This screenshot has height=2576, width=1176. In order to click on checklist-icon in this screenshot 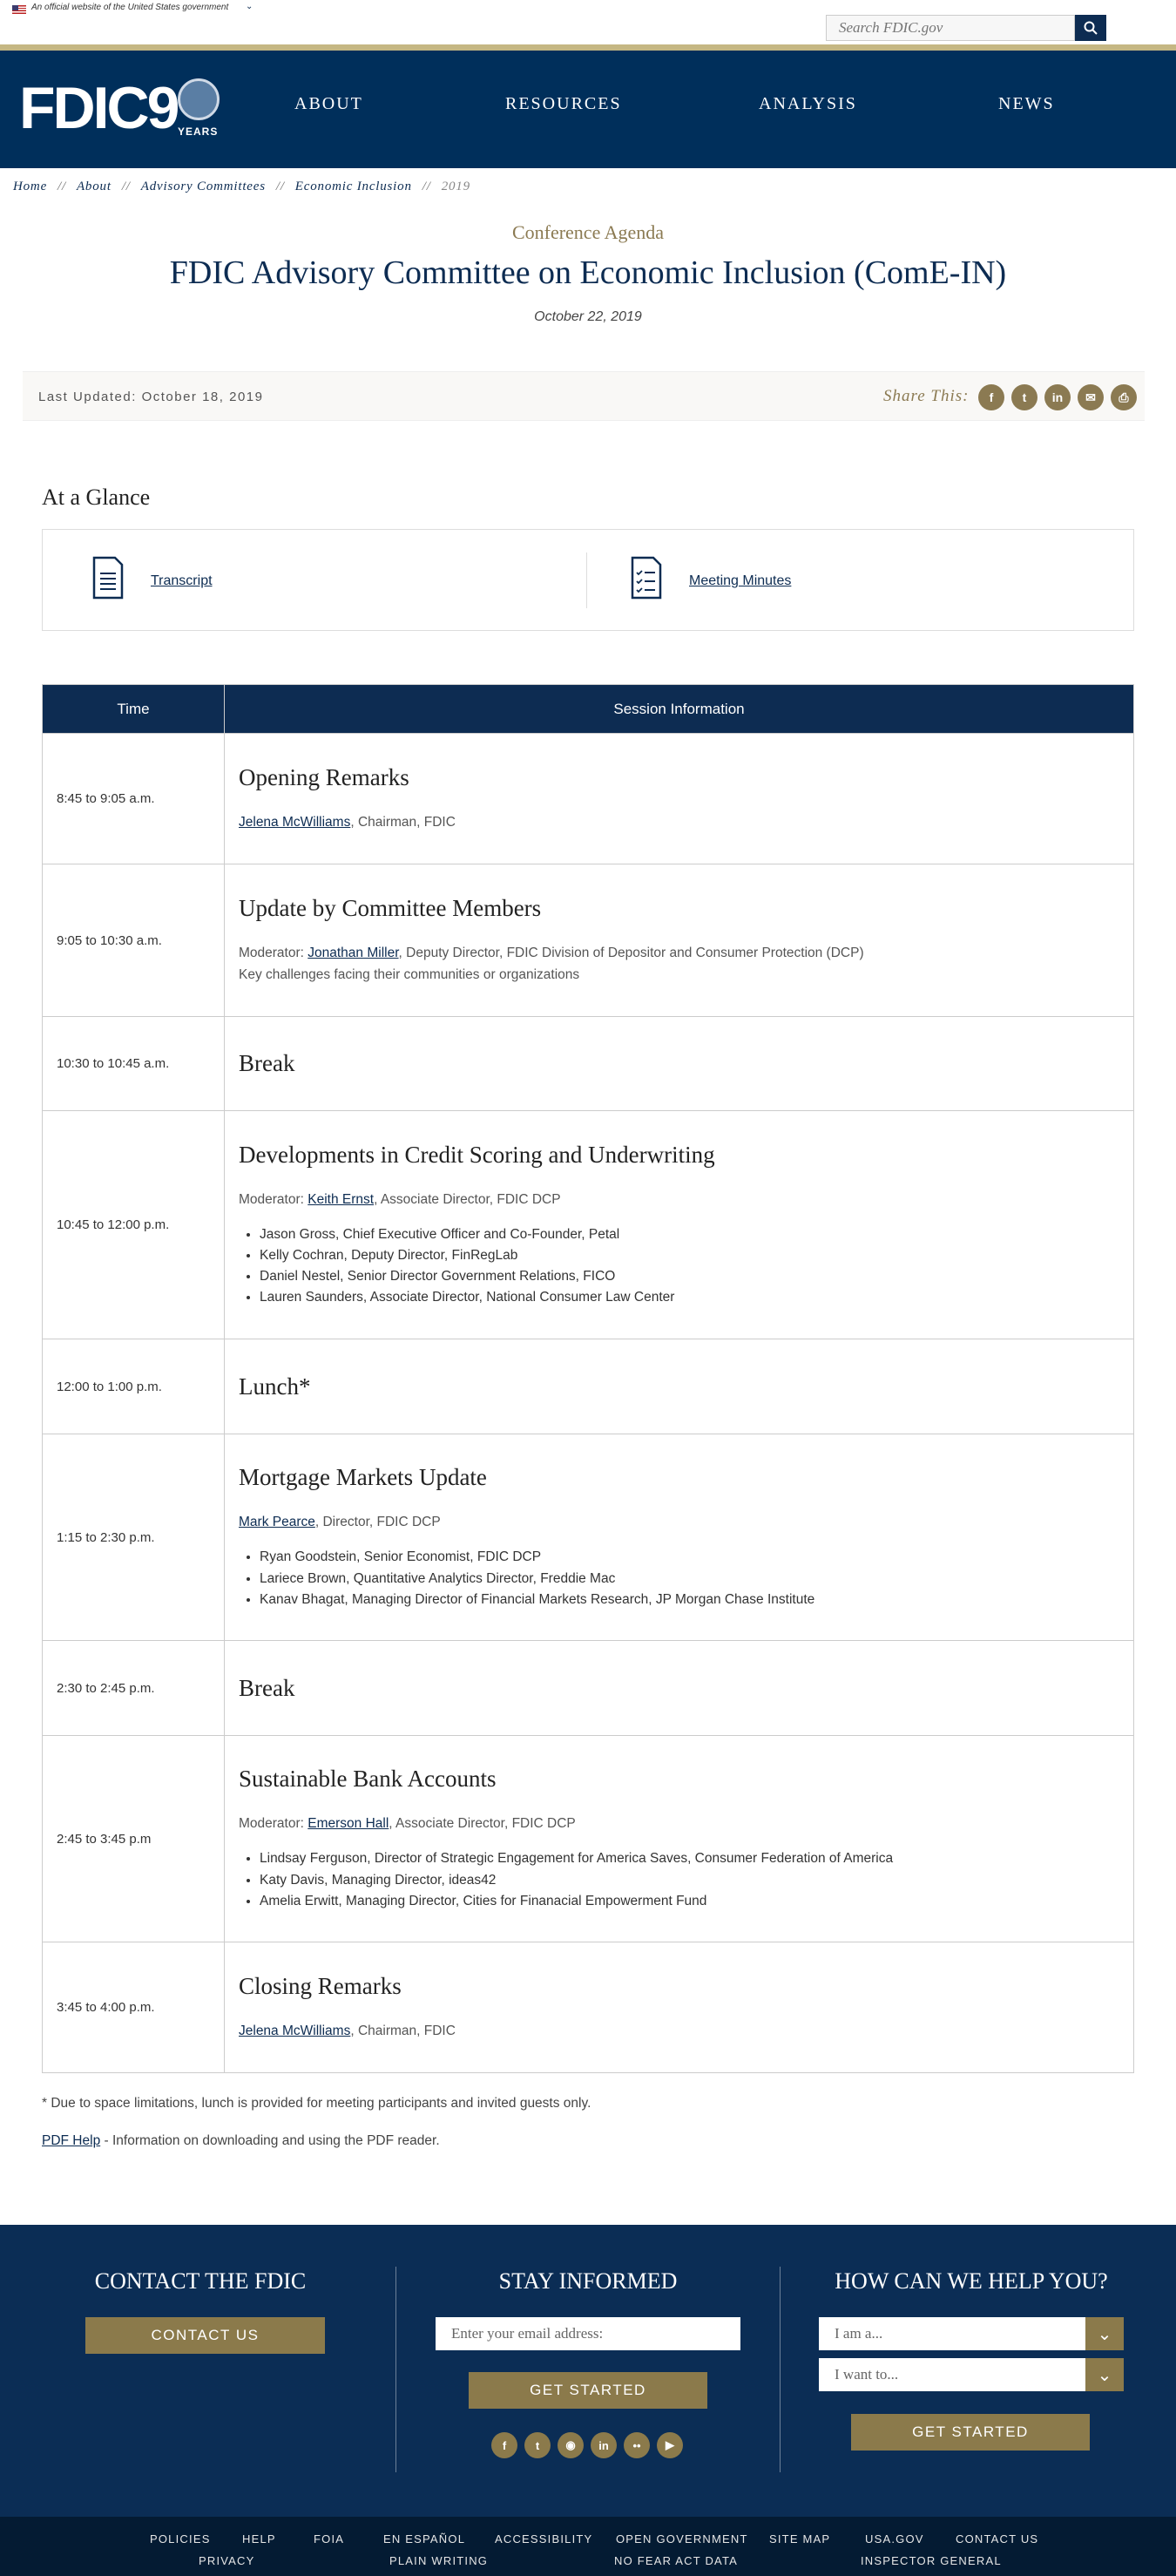, I will do `click(646, 578)`.